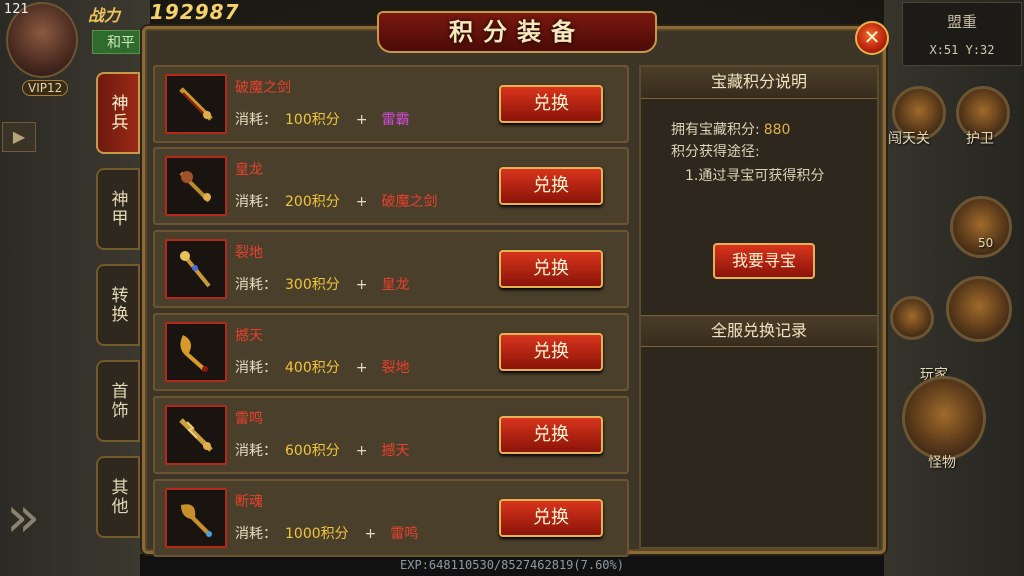  I want to click on exchange-record-header: 全服兑换记录, so click(759, 331).